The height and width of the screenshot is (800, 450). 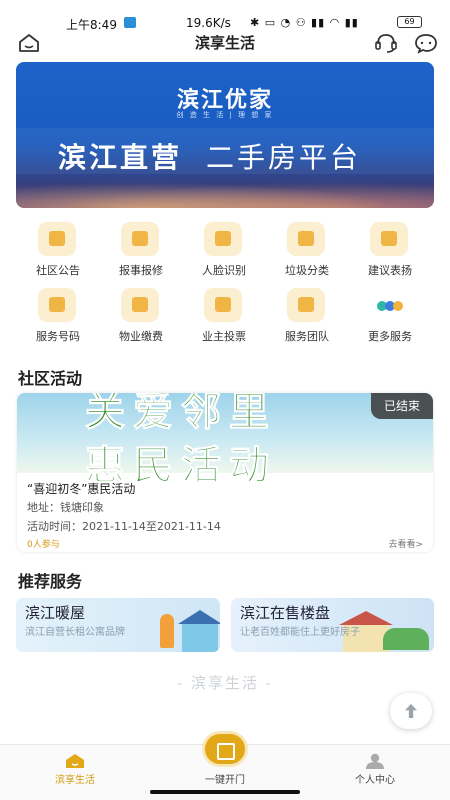 I want to click on service-feedback: 建议表扬, so click(x=390, y=252).